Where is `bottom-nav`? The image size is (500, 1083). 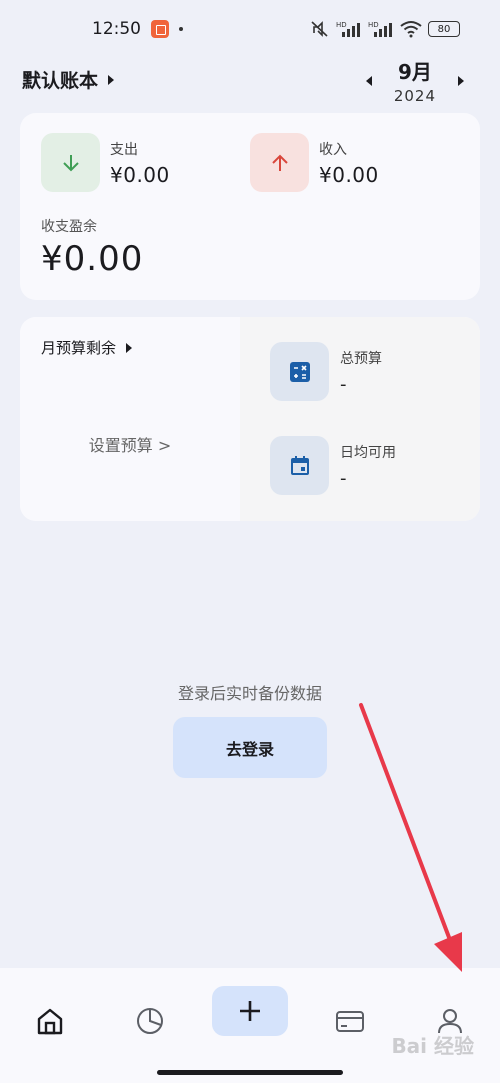 bottom-nav is located at coordinates (250, 1025).